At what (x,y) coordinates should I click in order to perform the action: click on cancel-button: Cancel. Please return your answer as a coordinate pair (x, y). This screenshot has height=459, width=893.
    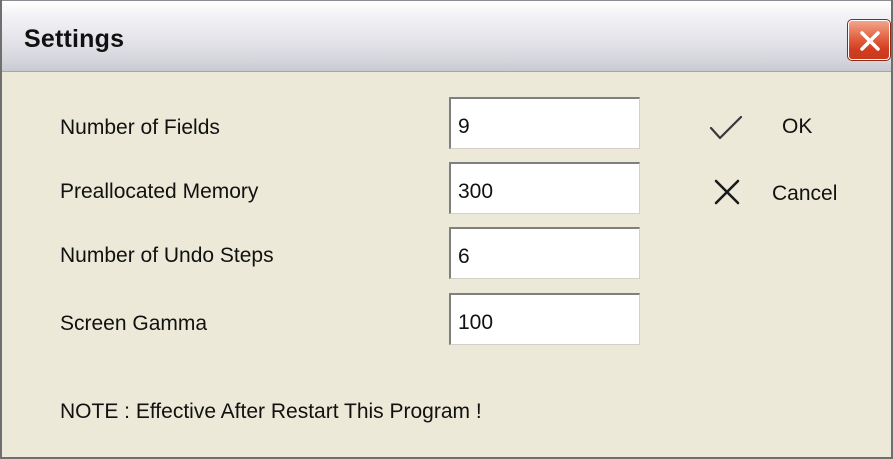
    Looking at the image, I should click on (782, 190).